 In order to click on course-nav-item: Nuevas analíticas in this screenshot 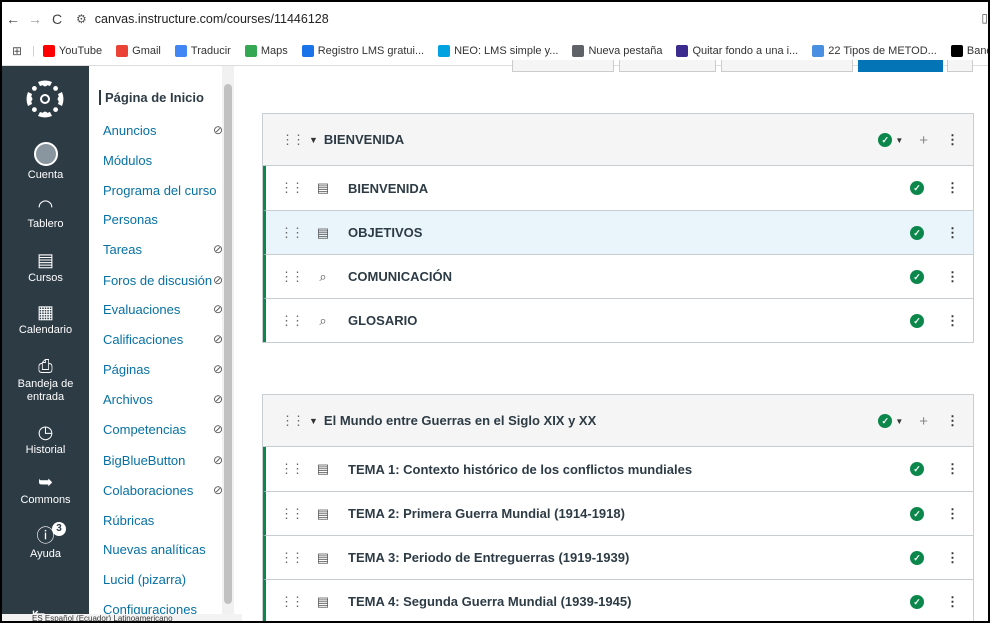, I will do `click(163, 549)`.